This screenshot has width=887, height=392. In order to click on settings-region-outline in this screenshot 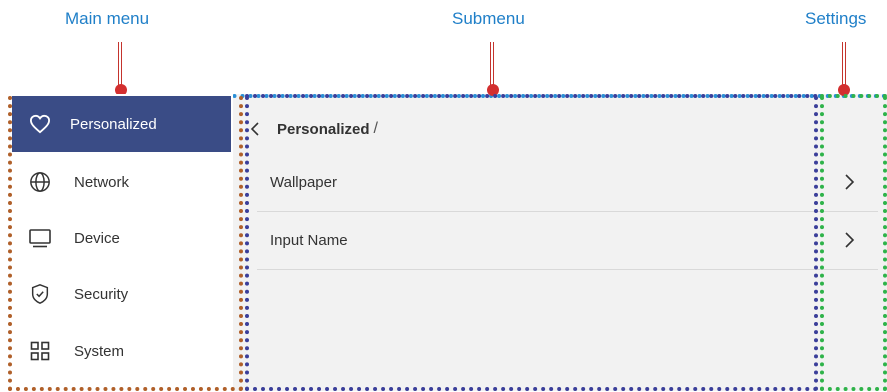, I will do `click(853, 243)`.